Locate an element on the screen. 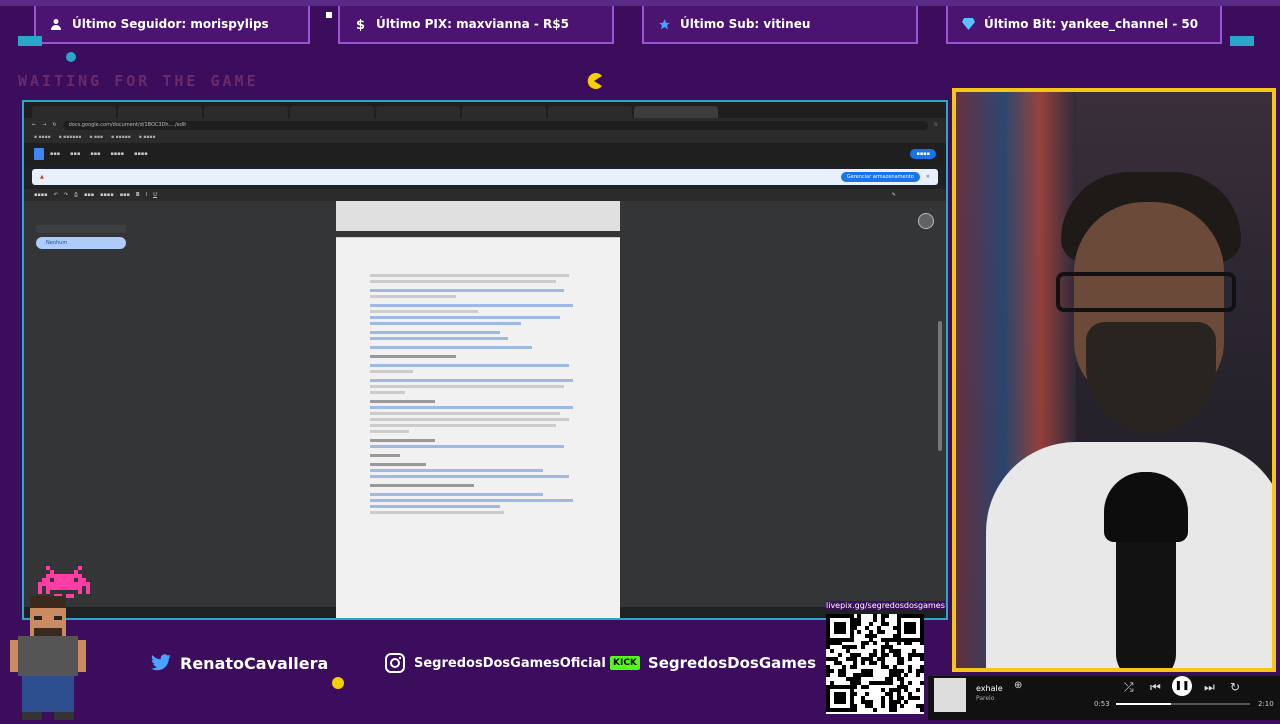  vertical-scrollbar is located at coordinates (940, 386).